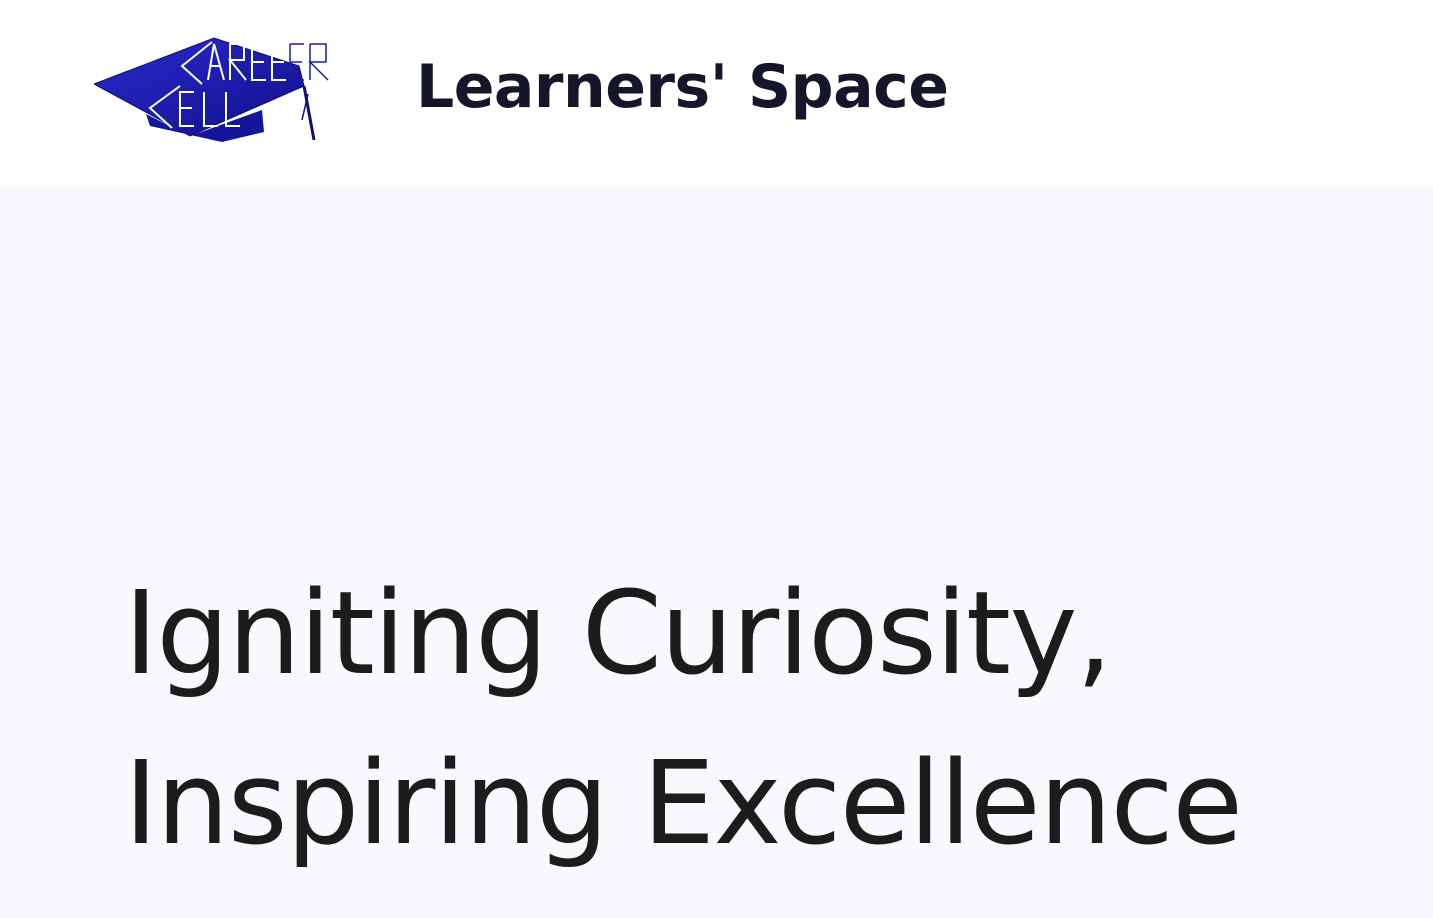 Image resolution: width=1433 pixels, height=918 pixels. What do you see at coordinates (211, 89) in the screenshot?
I see `graduation-cap-icon` at bounding box center [211, 89].